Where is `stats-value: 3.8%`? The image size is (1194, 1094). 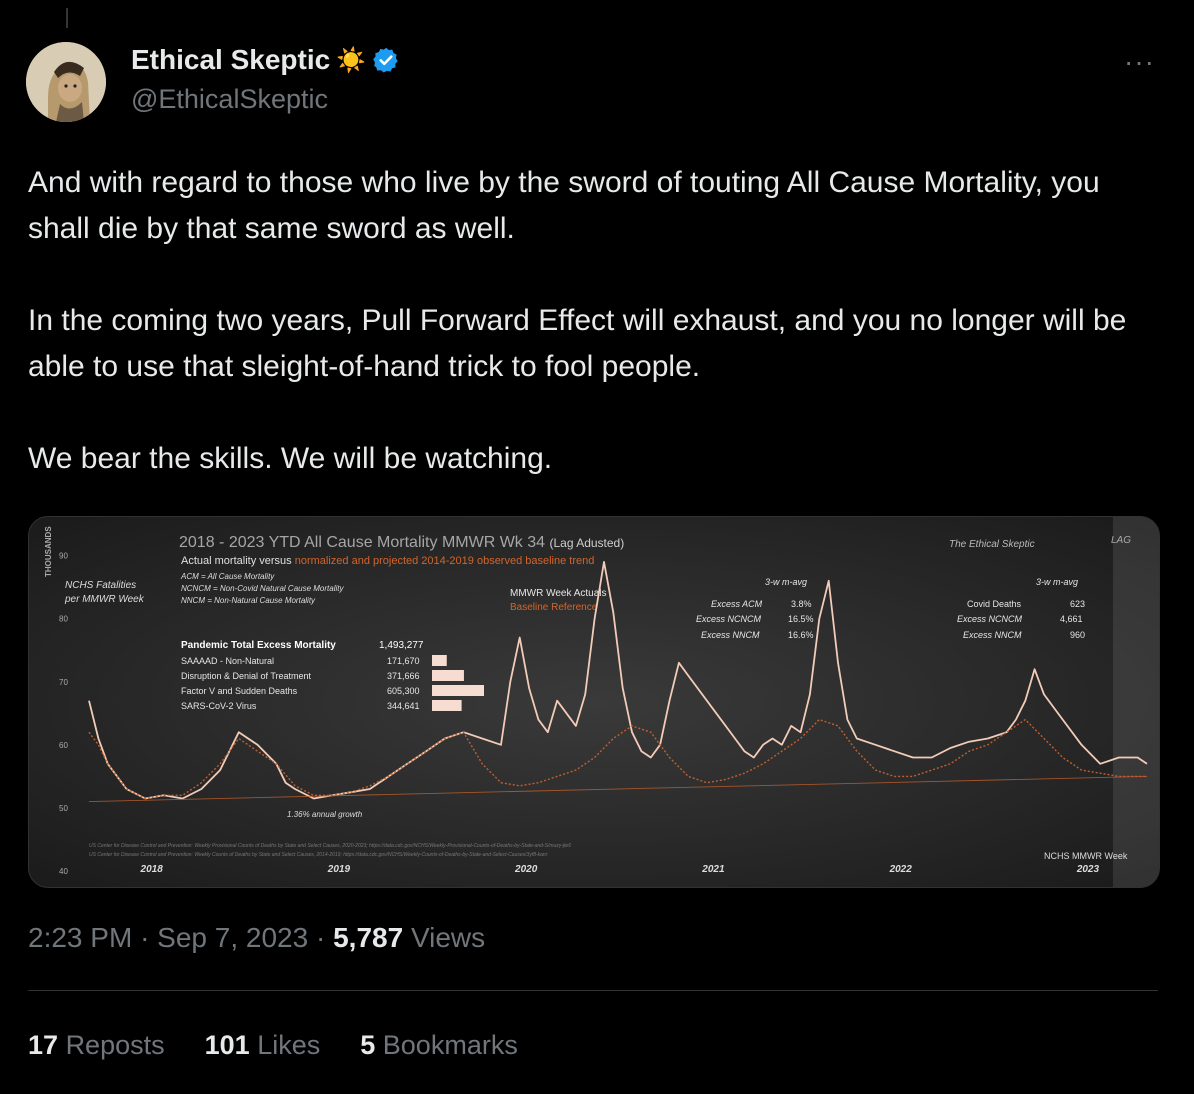 stats-value: 3.8% is located at coordinates (801, 604).